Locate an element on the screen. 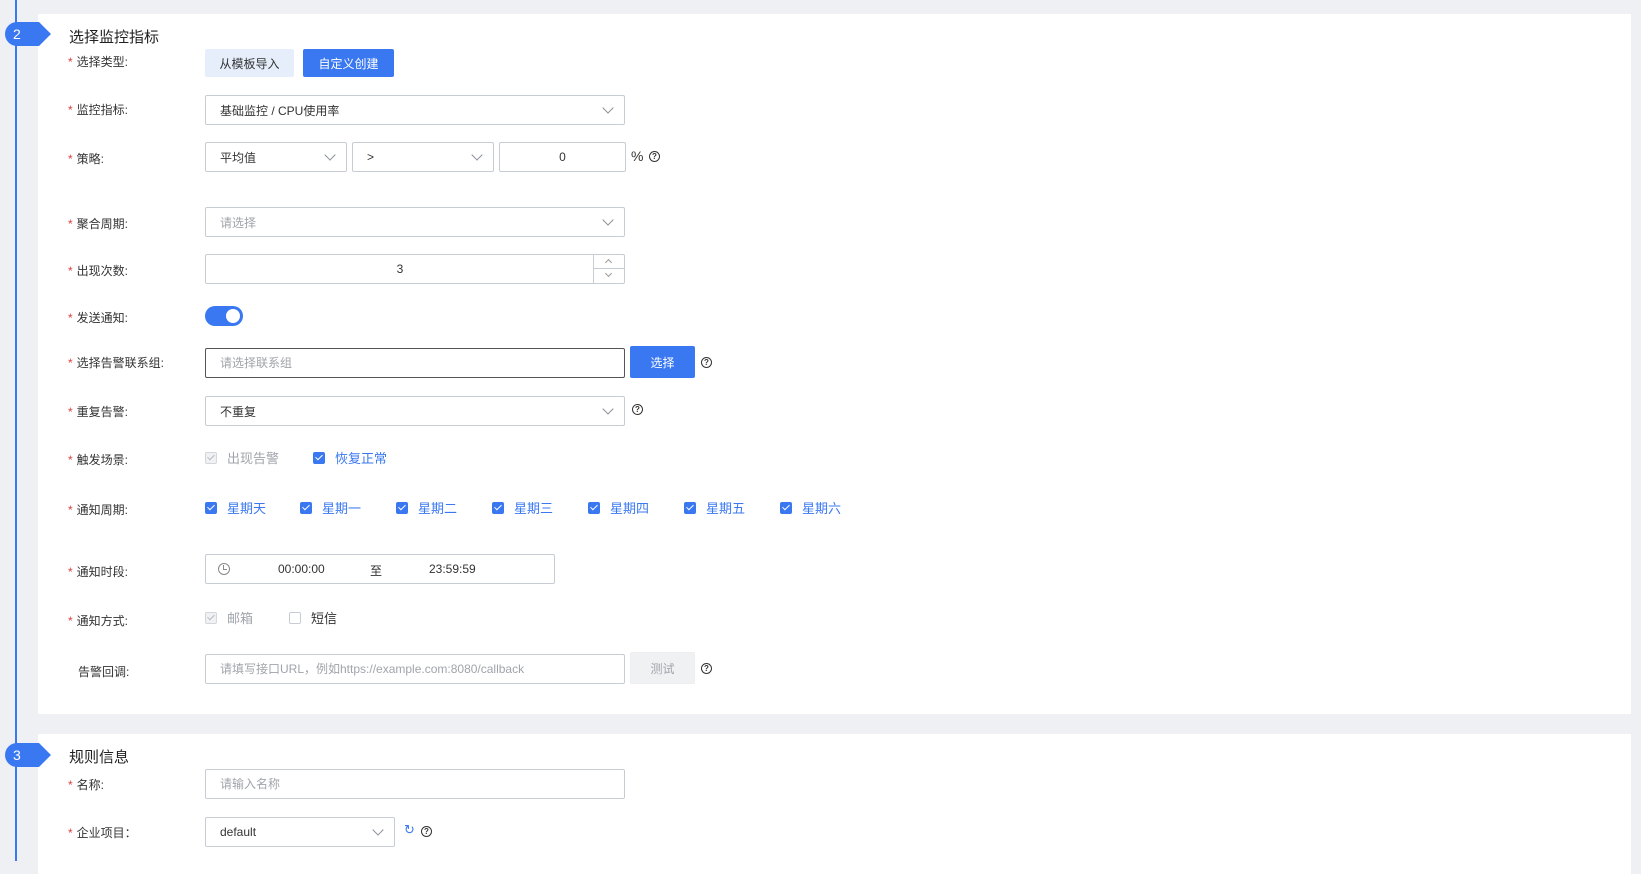 The width and height of the screenshot is (1641, 874). repeat-label: * 重复告警: is located at coordinates (98, 412).